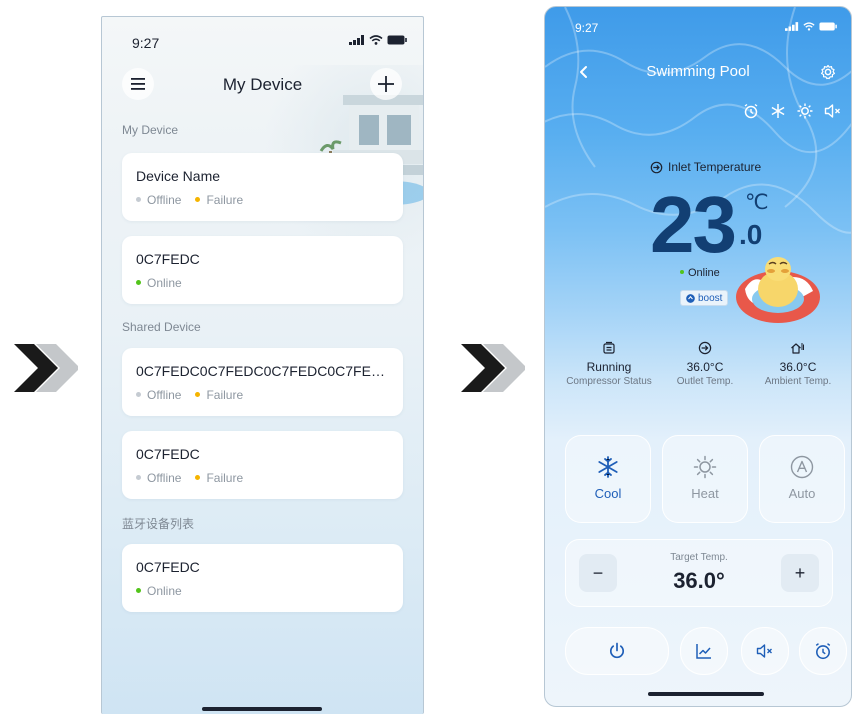 The height and width of the screenshot is (714, 856). I want to click on mode-auto-button: Auto, so click(802, 479).